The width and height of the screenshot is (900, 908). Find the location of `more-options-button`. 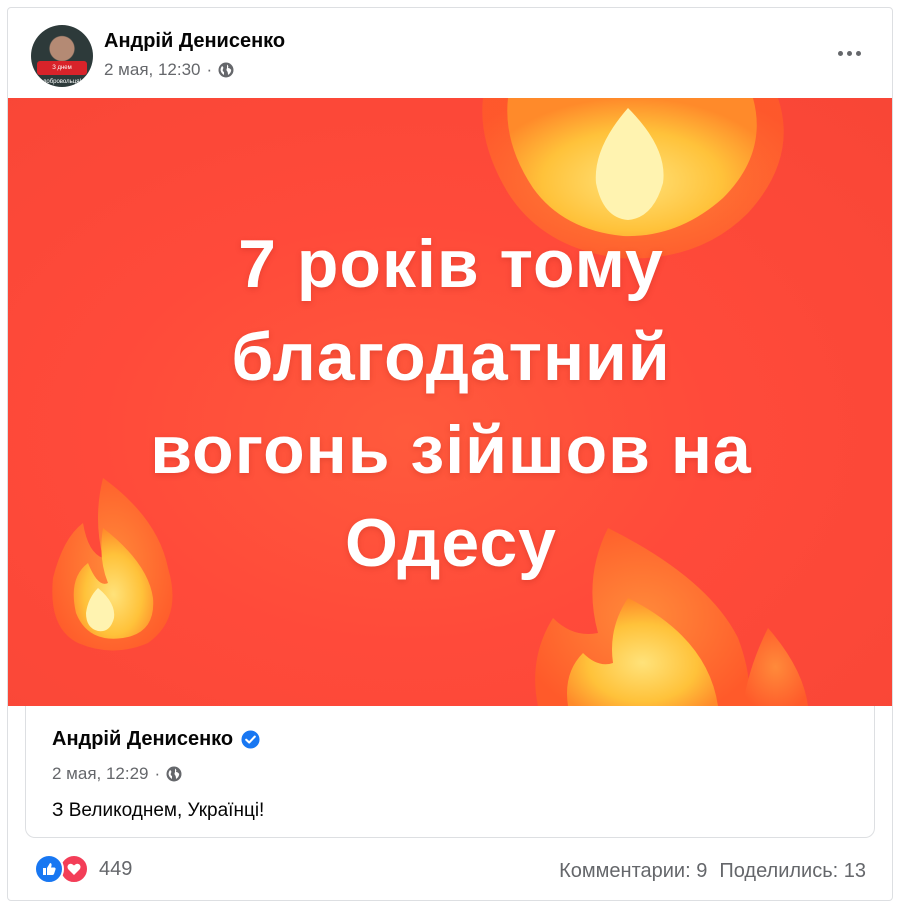

more-options-button is located at coordinates (849, 53).